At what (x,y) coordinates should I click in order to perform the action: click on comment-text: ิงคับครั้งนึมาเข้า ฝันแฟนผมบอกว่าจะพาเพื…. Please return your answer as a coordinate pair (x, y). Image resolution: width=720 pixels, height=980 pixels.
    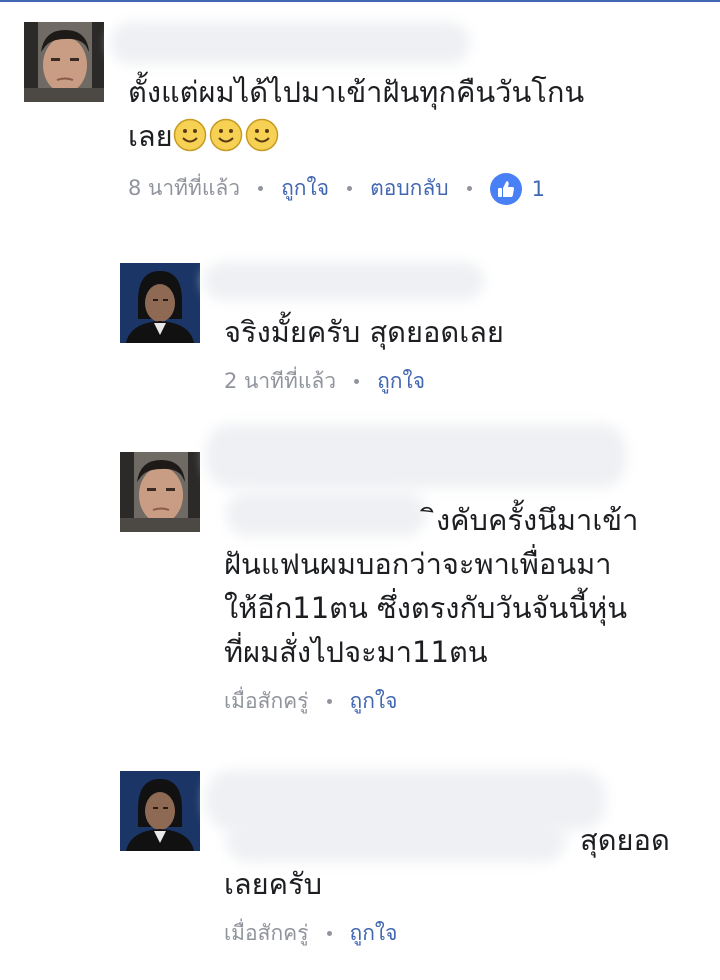
    Looking at the image, I should click on (431, 586).